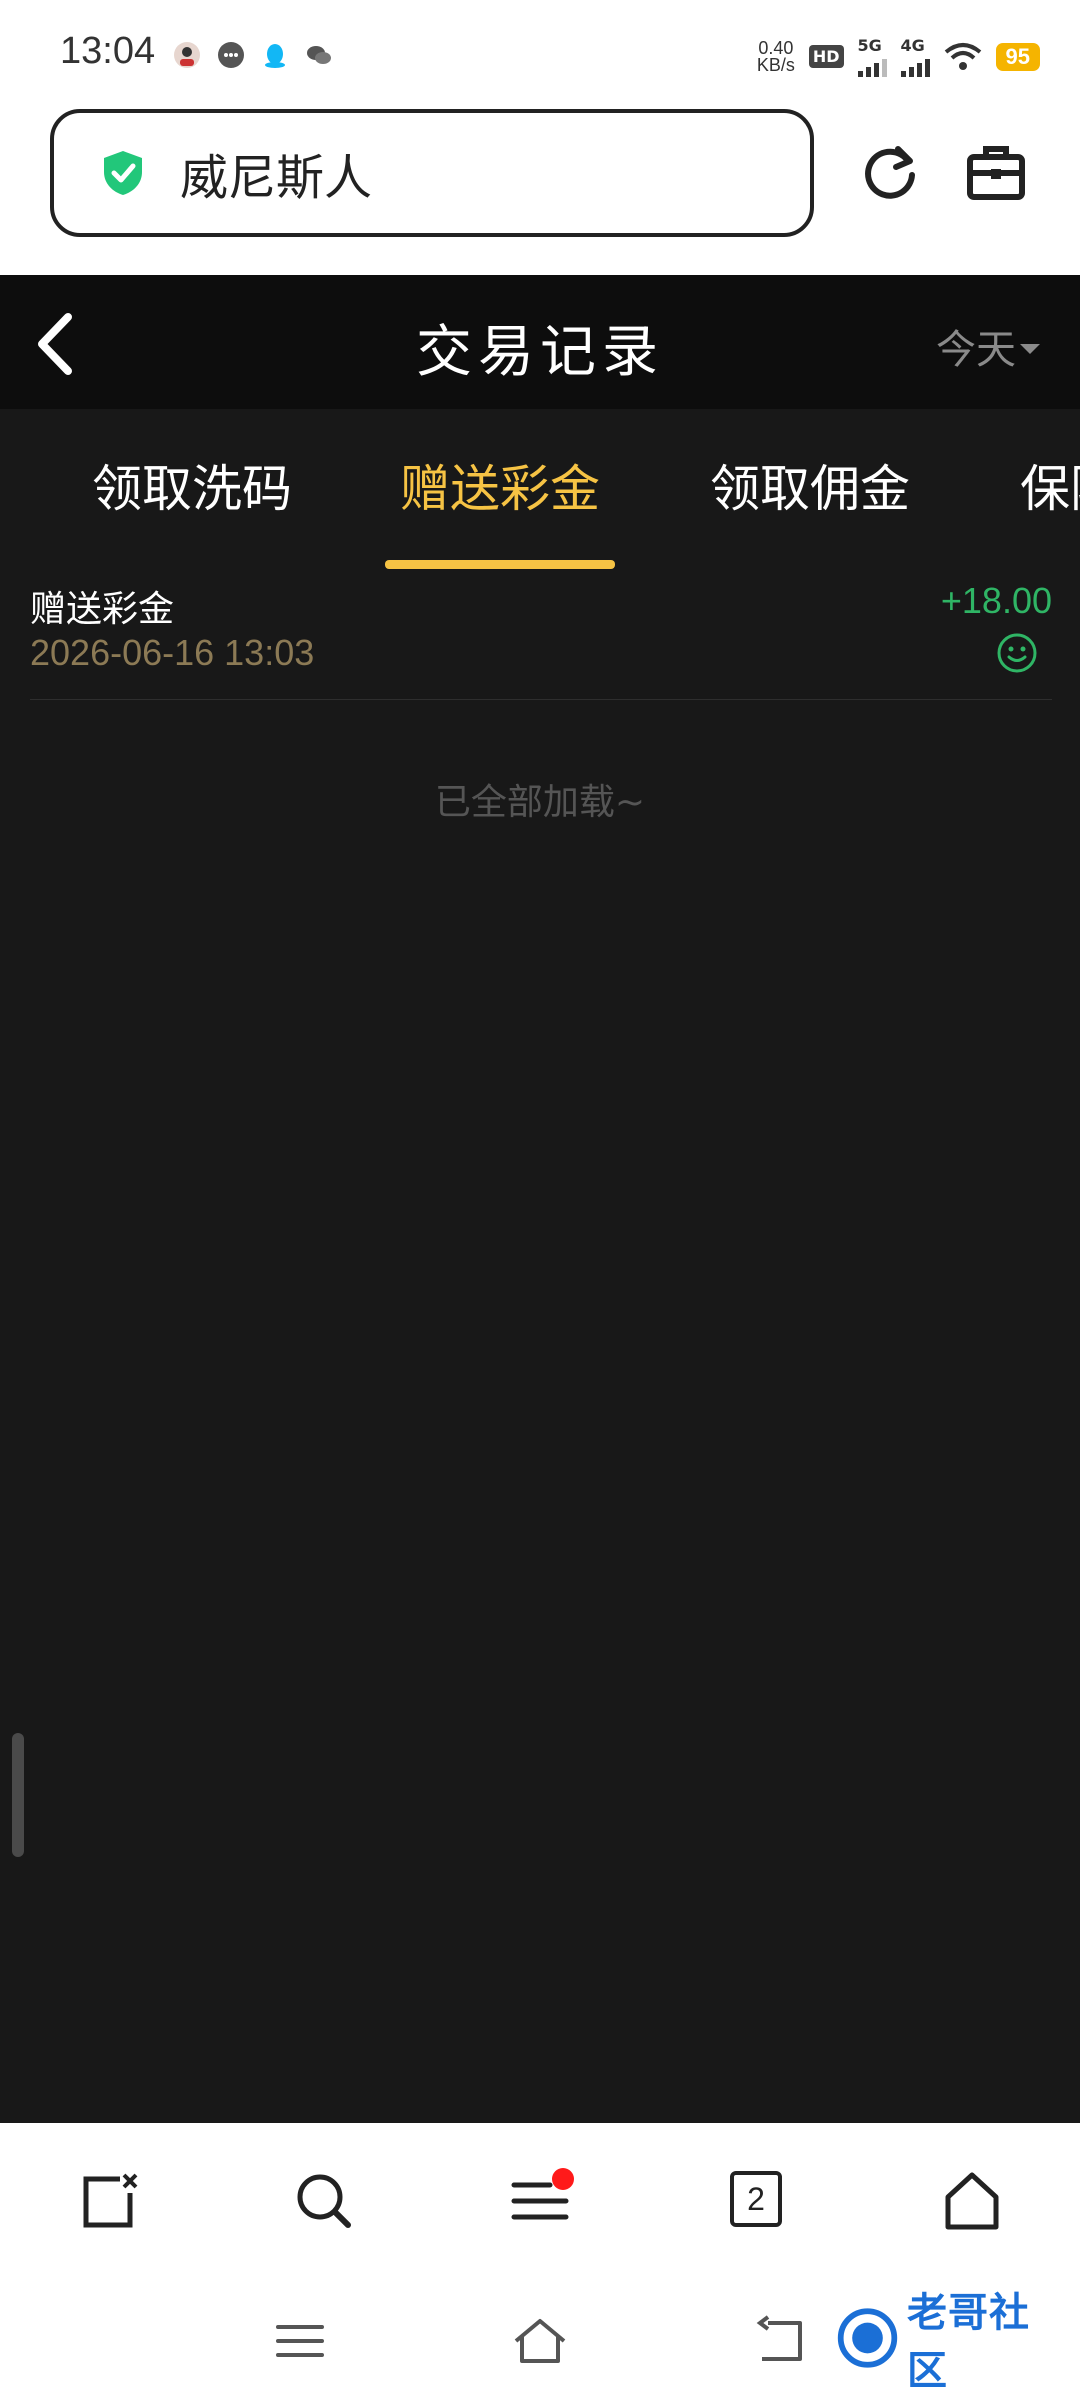  Describe the element at coordinates (102, 609) in the screenshot. I see `record-title: 赠送彩金` at that location.